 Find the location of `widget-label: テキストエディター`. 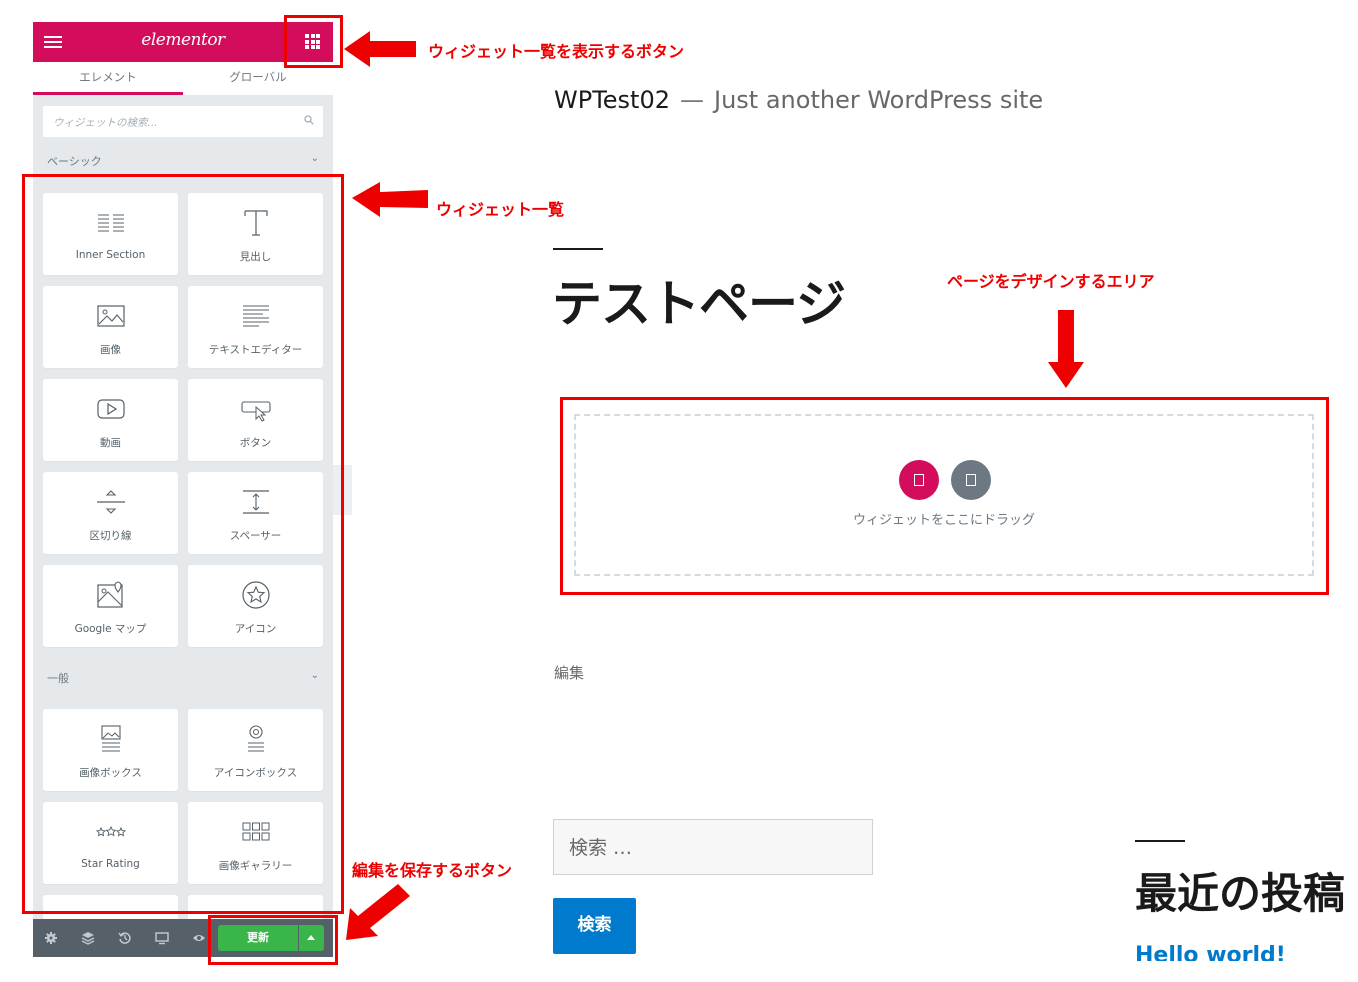

widget-label: テキストエディター is located at coordinates (255, 350).